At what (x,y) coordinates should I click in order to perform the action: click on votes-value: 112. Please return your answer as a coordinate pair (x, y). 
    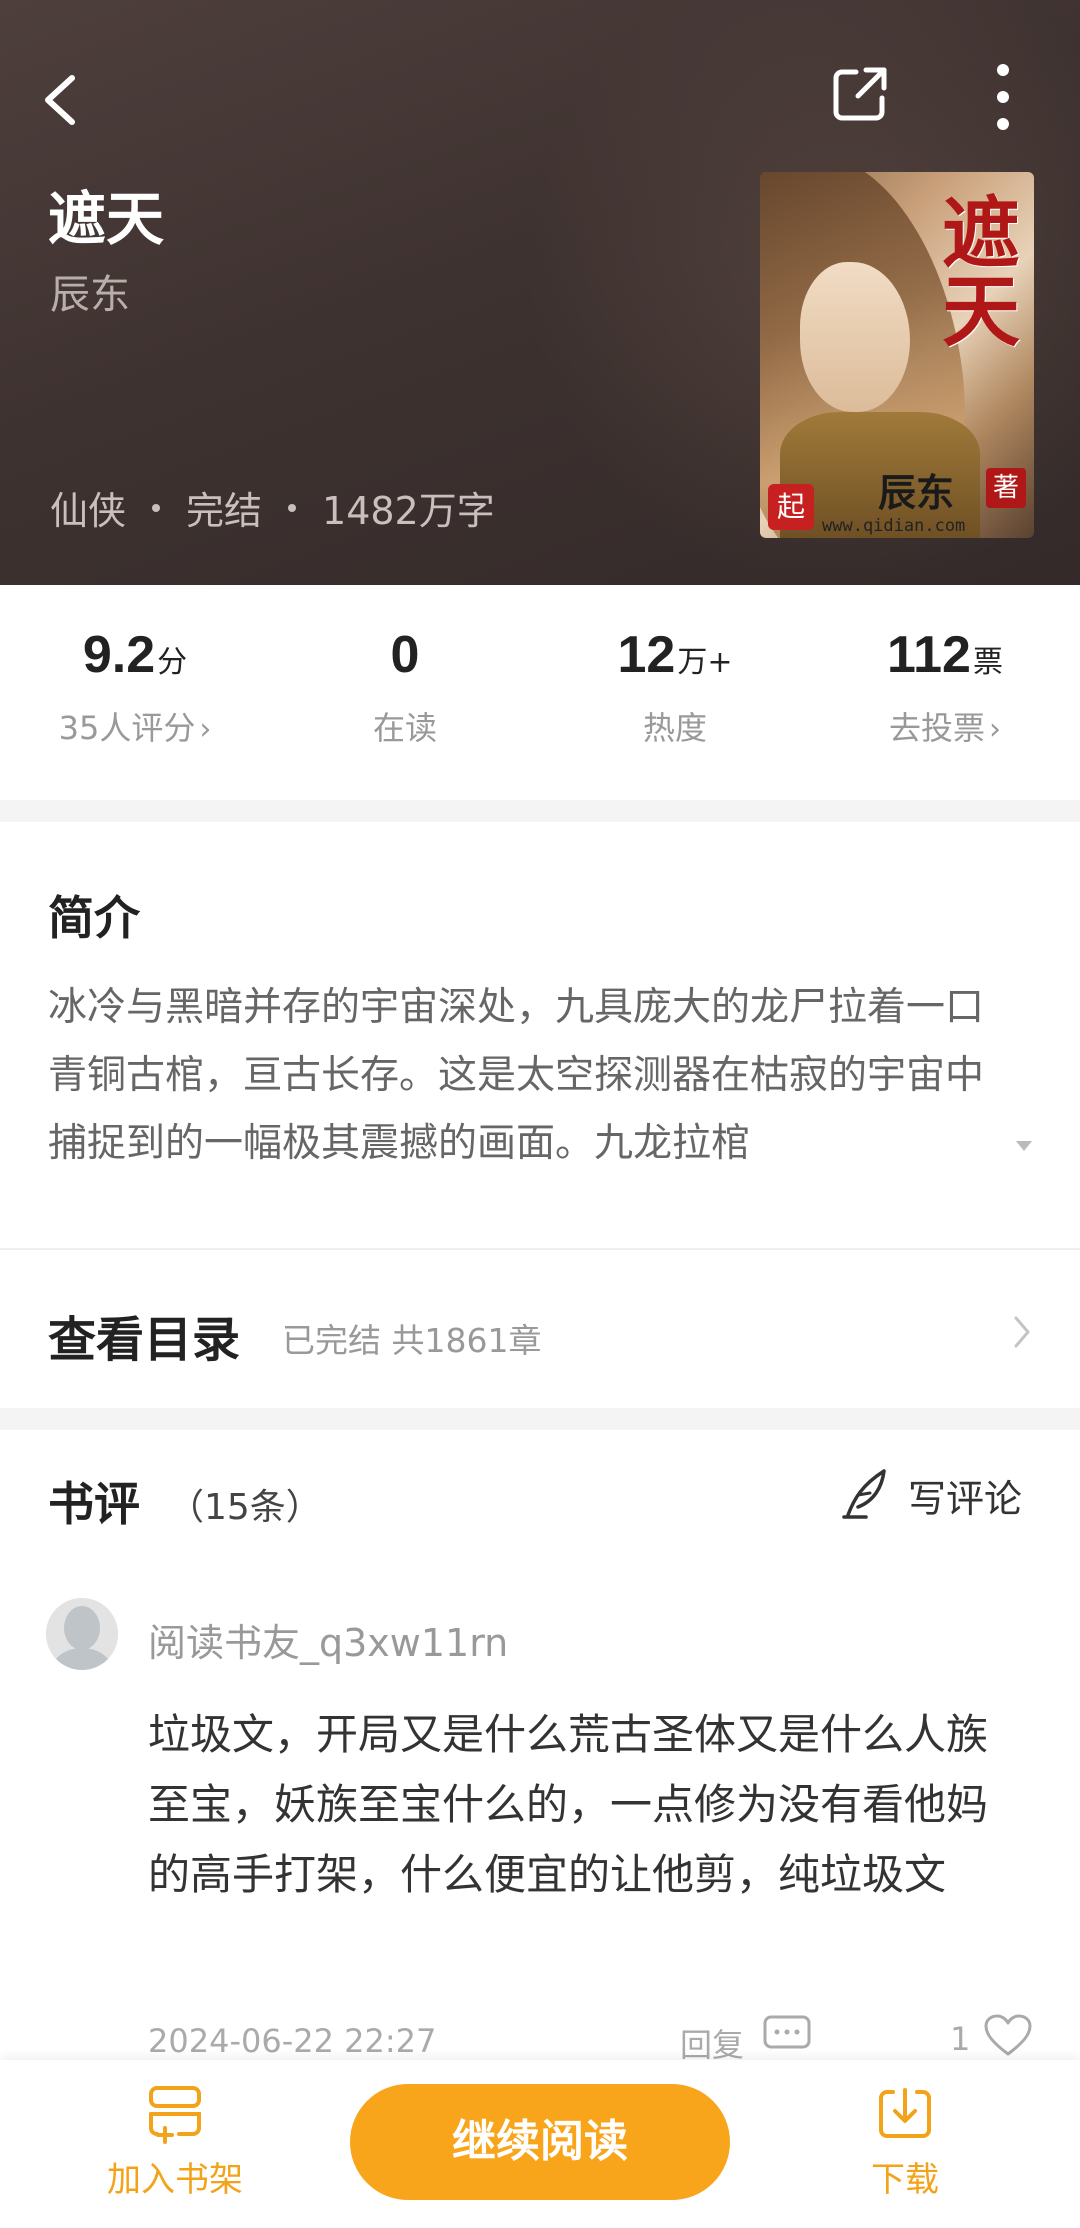
    Looking at the image, I should click on (929, 655).